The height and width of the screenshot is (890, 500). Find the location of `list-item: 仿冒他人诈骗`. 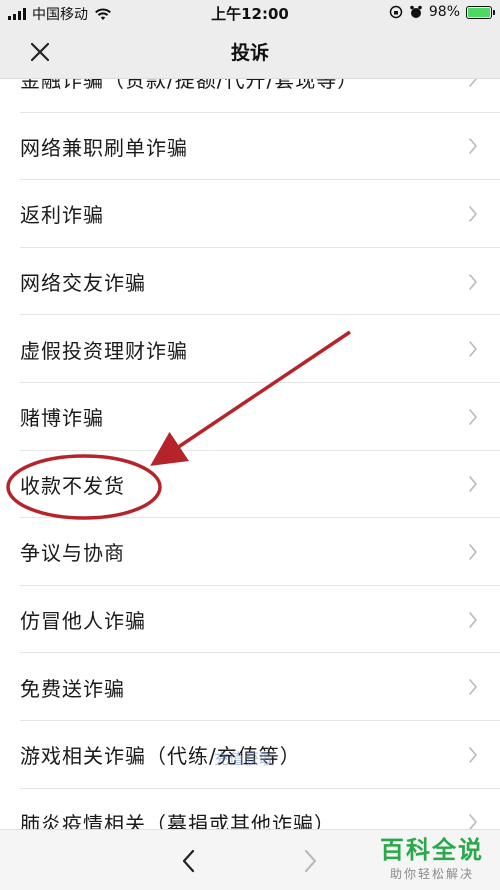

list-item: 仿冒他人诈骗 is located at coordinates (250, 620).